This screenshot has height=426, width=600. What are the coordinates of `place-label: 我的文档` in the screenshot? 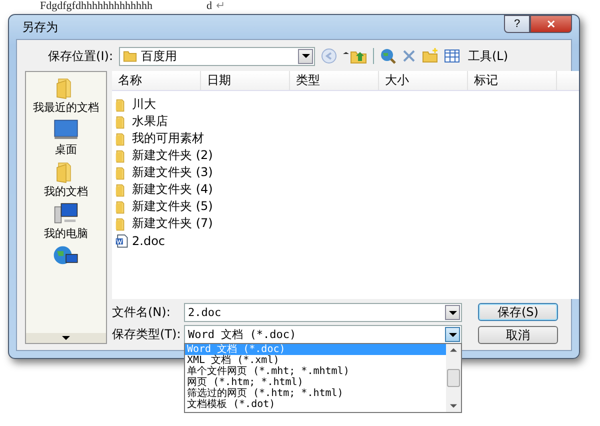 It's located at (66, 191).